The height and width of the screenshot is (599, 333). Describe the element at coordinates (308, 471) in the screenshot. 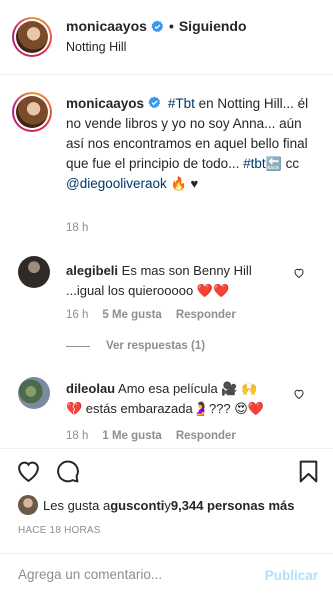

I see `bookmark-icon` at that location.